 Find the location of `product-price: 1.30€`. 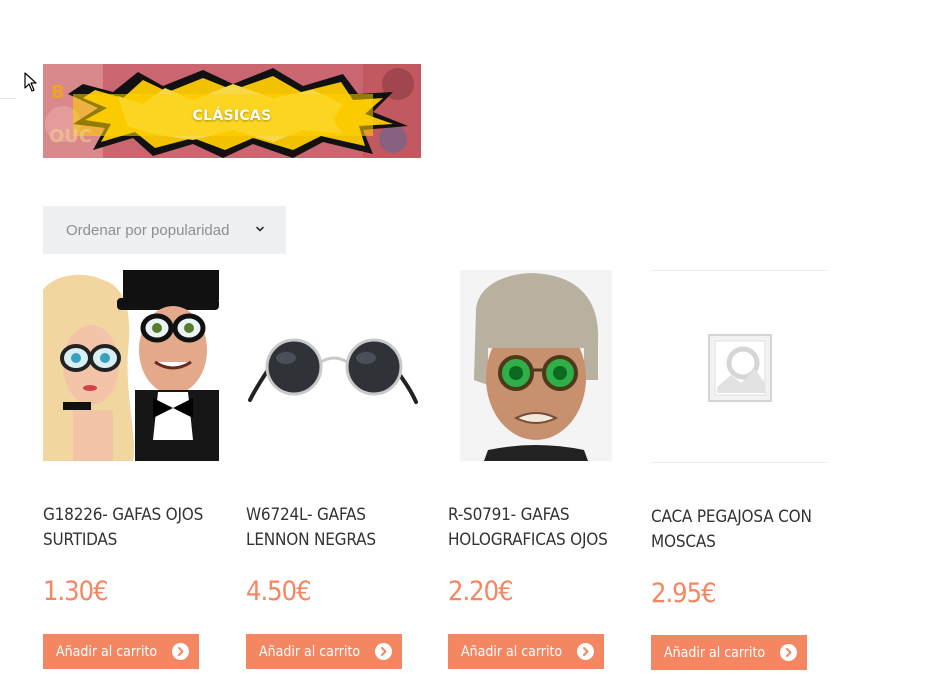

product-price: 1.30€ is located at coordinates (76, 591).